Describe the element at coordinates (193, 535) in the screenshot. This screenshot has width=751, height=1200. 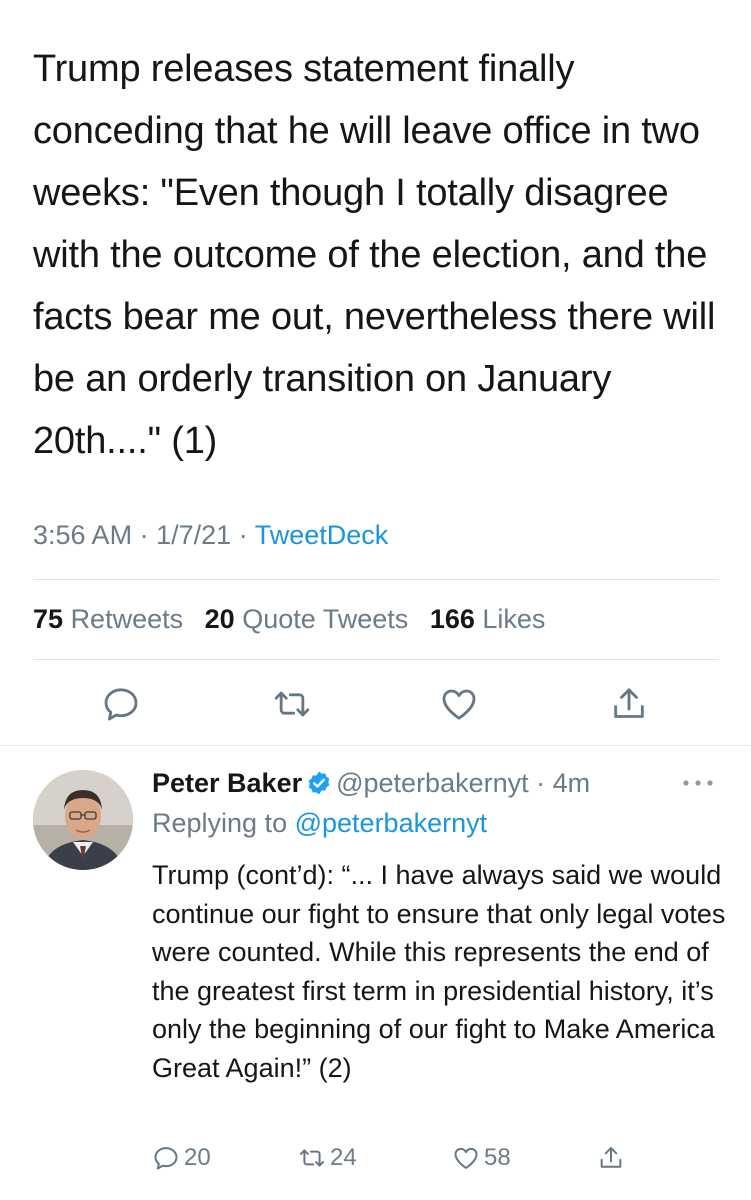
I see `tweet-date: 1/7/21` at that location.